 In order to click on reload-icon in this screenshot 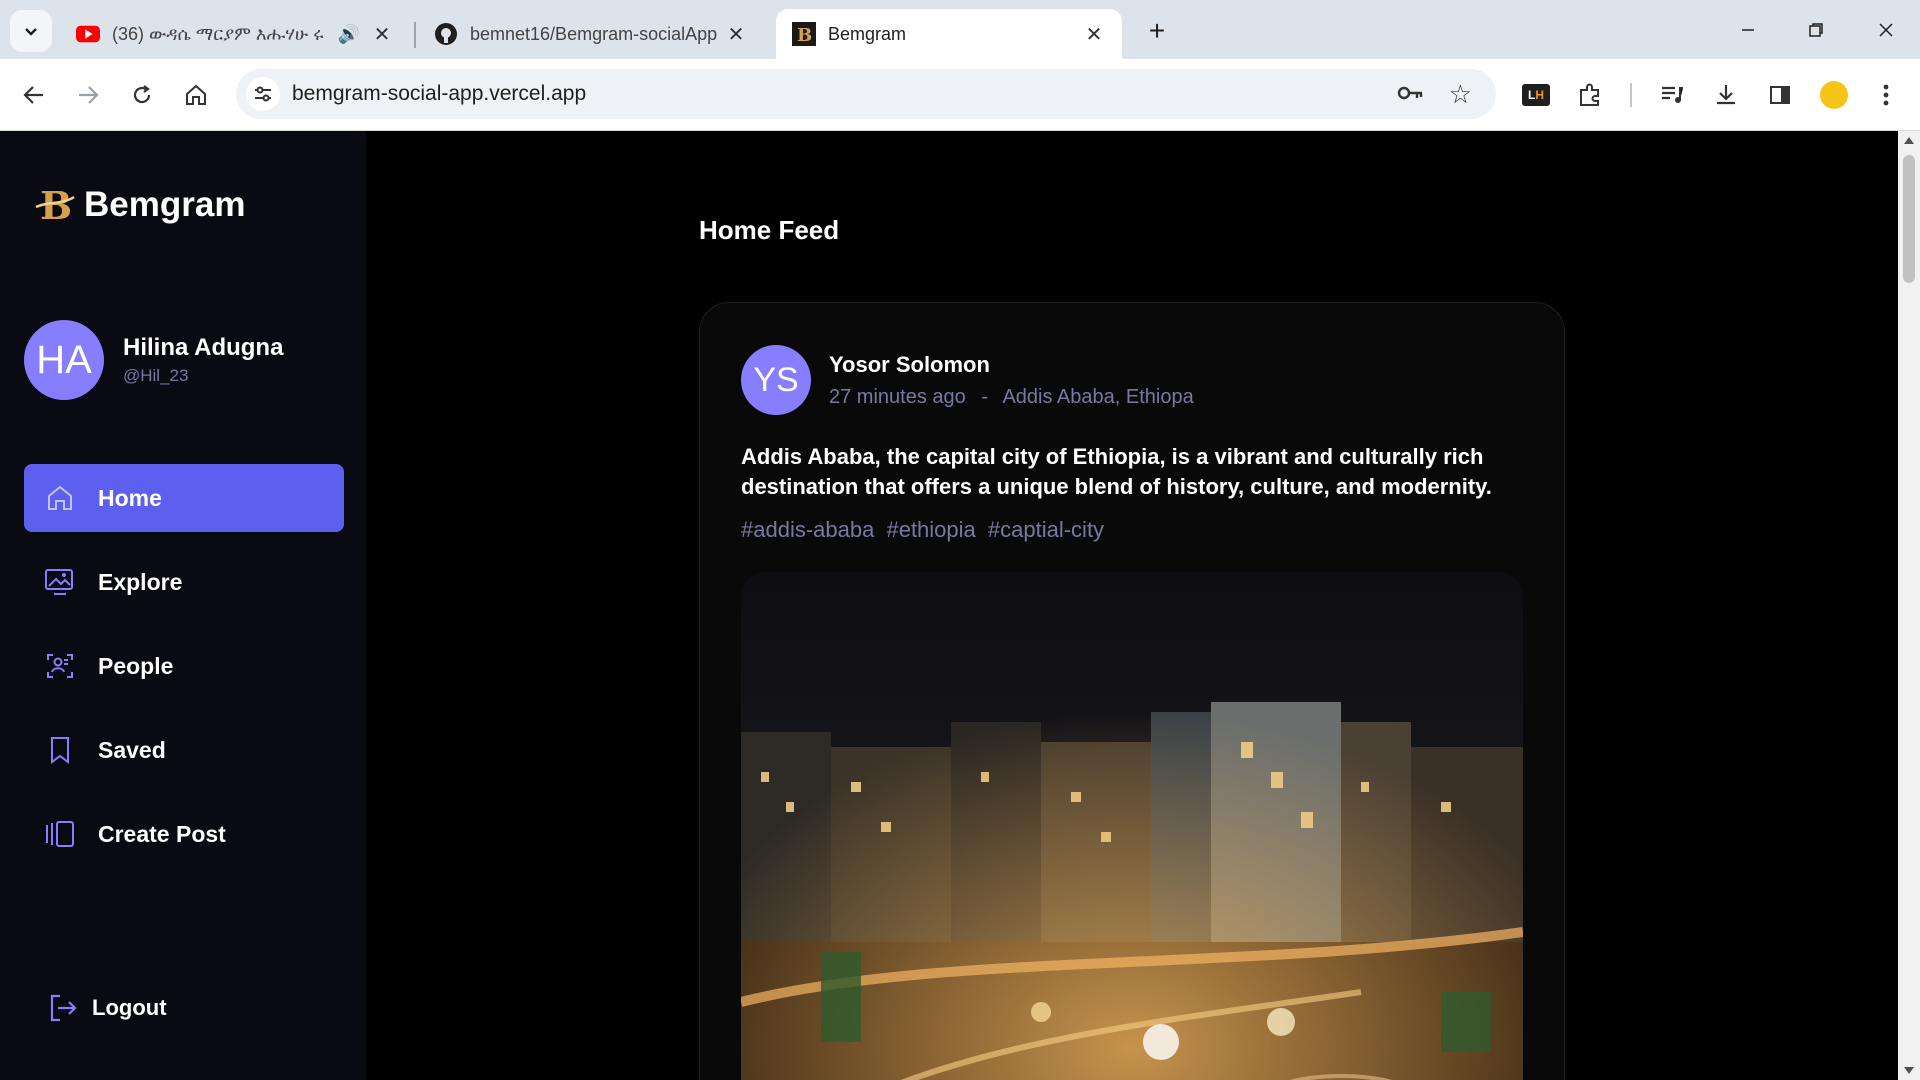, I will do `click(142, 94)`.